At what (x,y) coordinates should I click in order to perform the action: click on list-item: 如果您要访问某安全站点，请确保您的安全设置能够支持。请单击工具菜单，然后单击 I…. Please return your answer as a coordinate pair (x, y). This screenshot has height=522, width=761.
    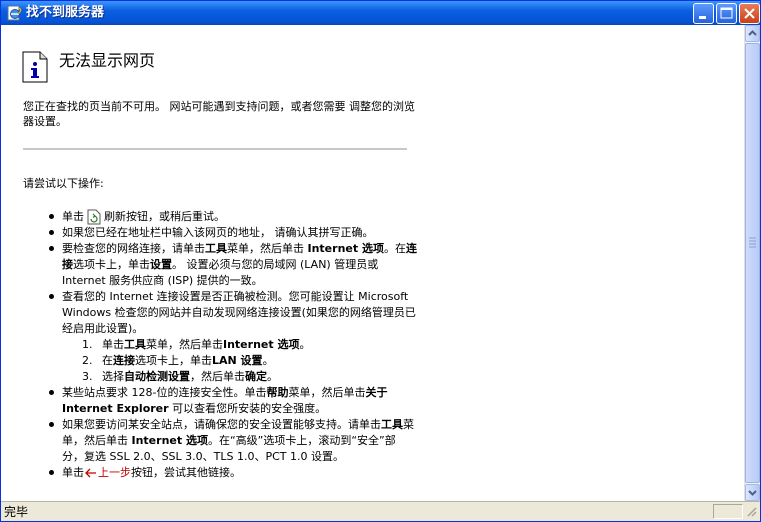
    Looking at the image, I should click on (232, 441).